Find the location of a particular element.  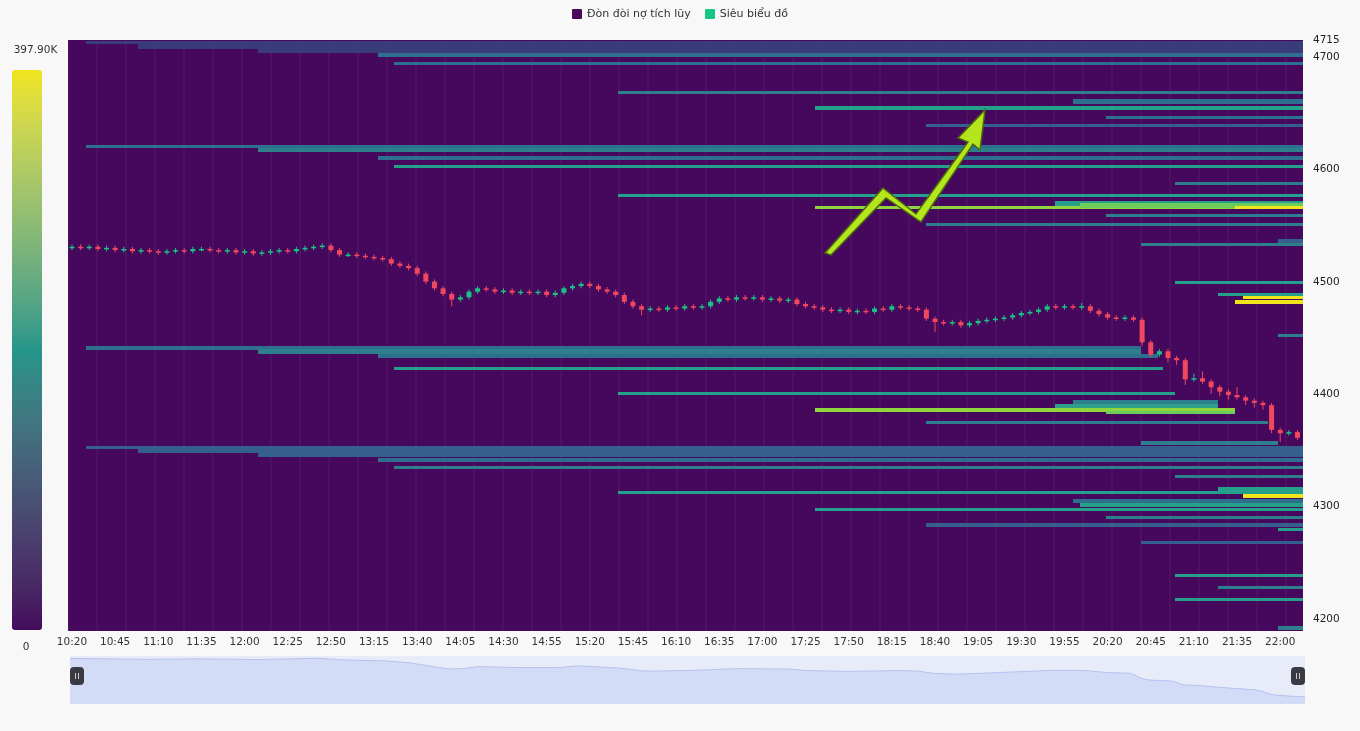

x-axis-label: 11:35 is located at coordinates (201, 641).